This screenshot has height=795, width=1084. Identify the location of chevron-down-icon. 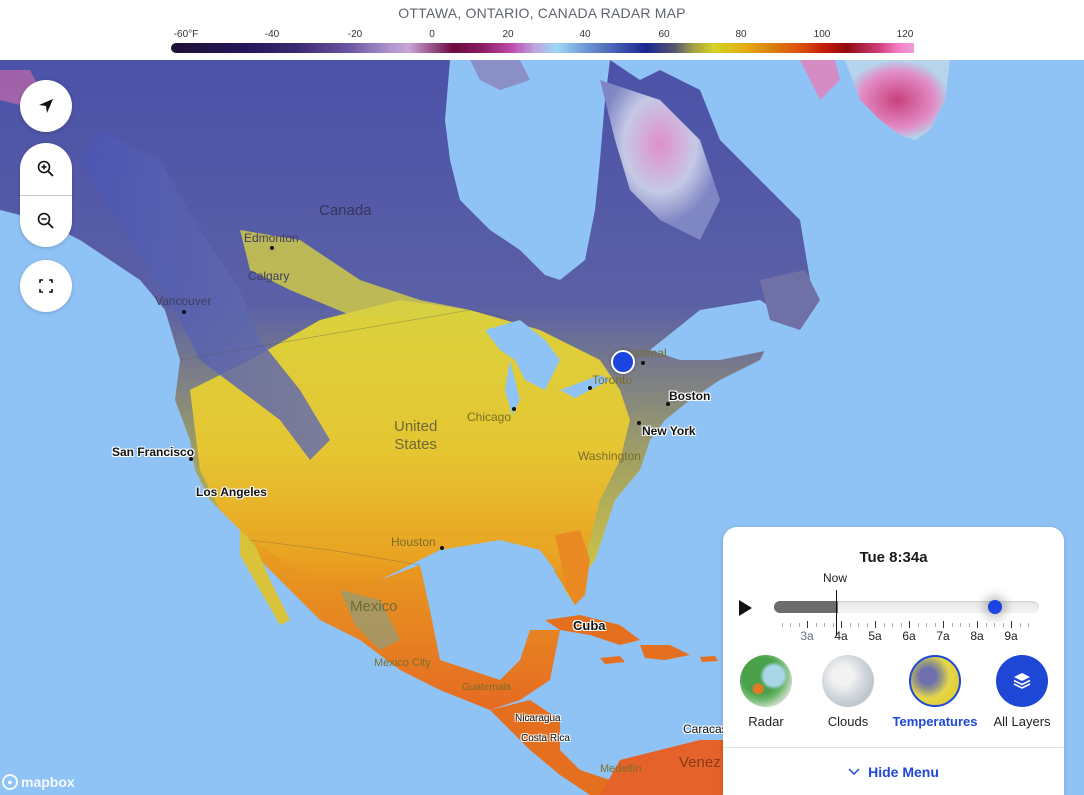
(854, 772).